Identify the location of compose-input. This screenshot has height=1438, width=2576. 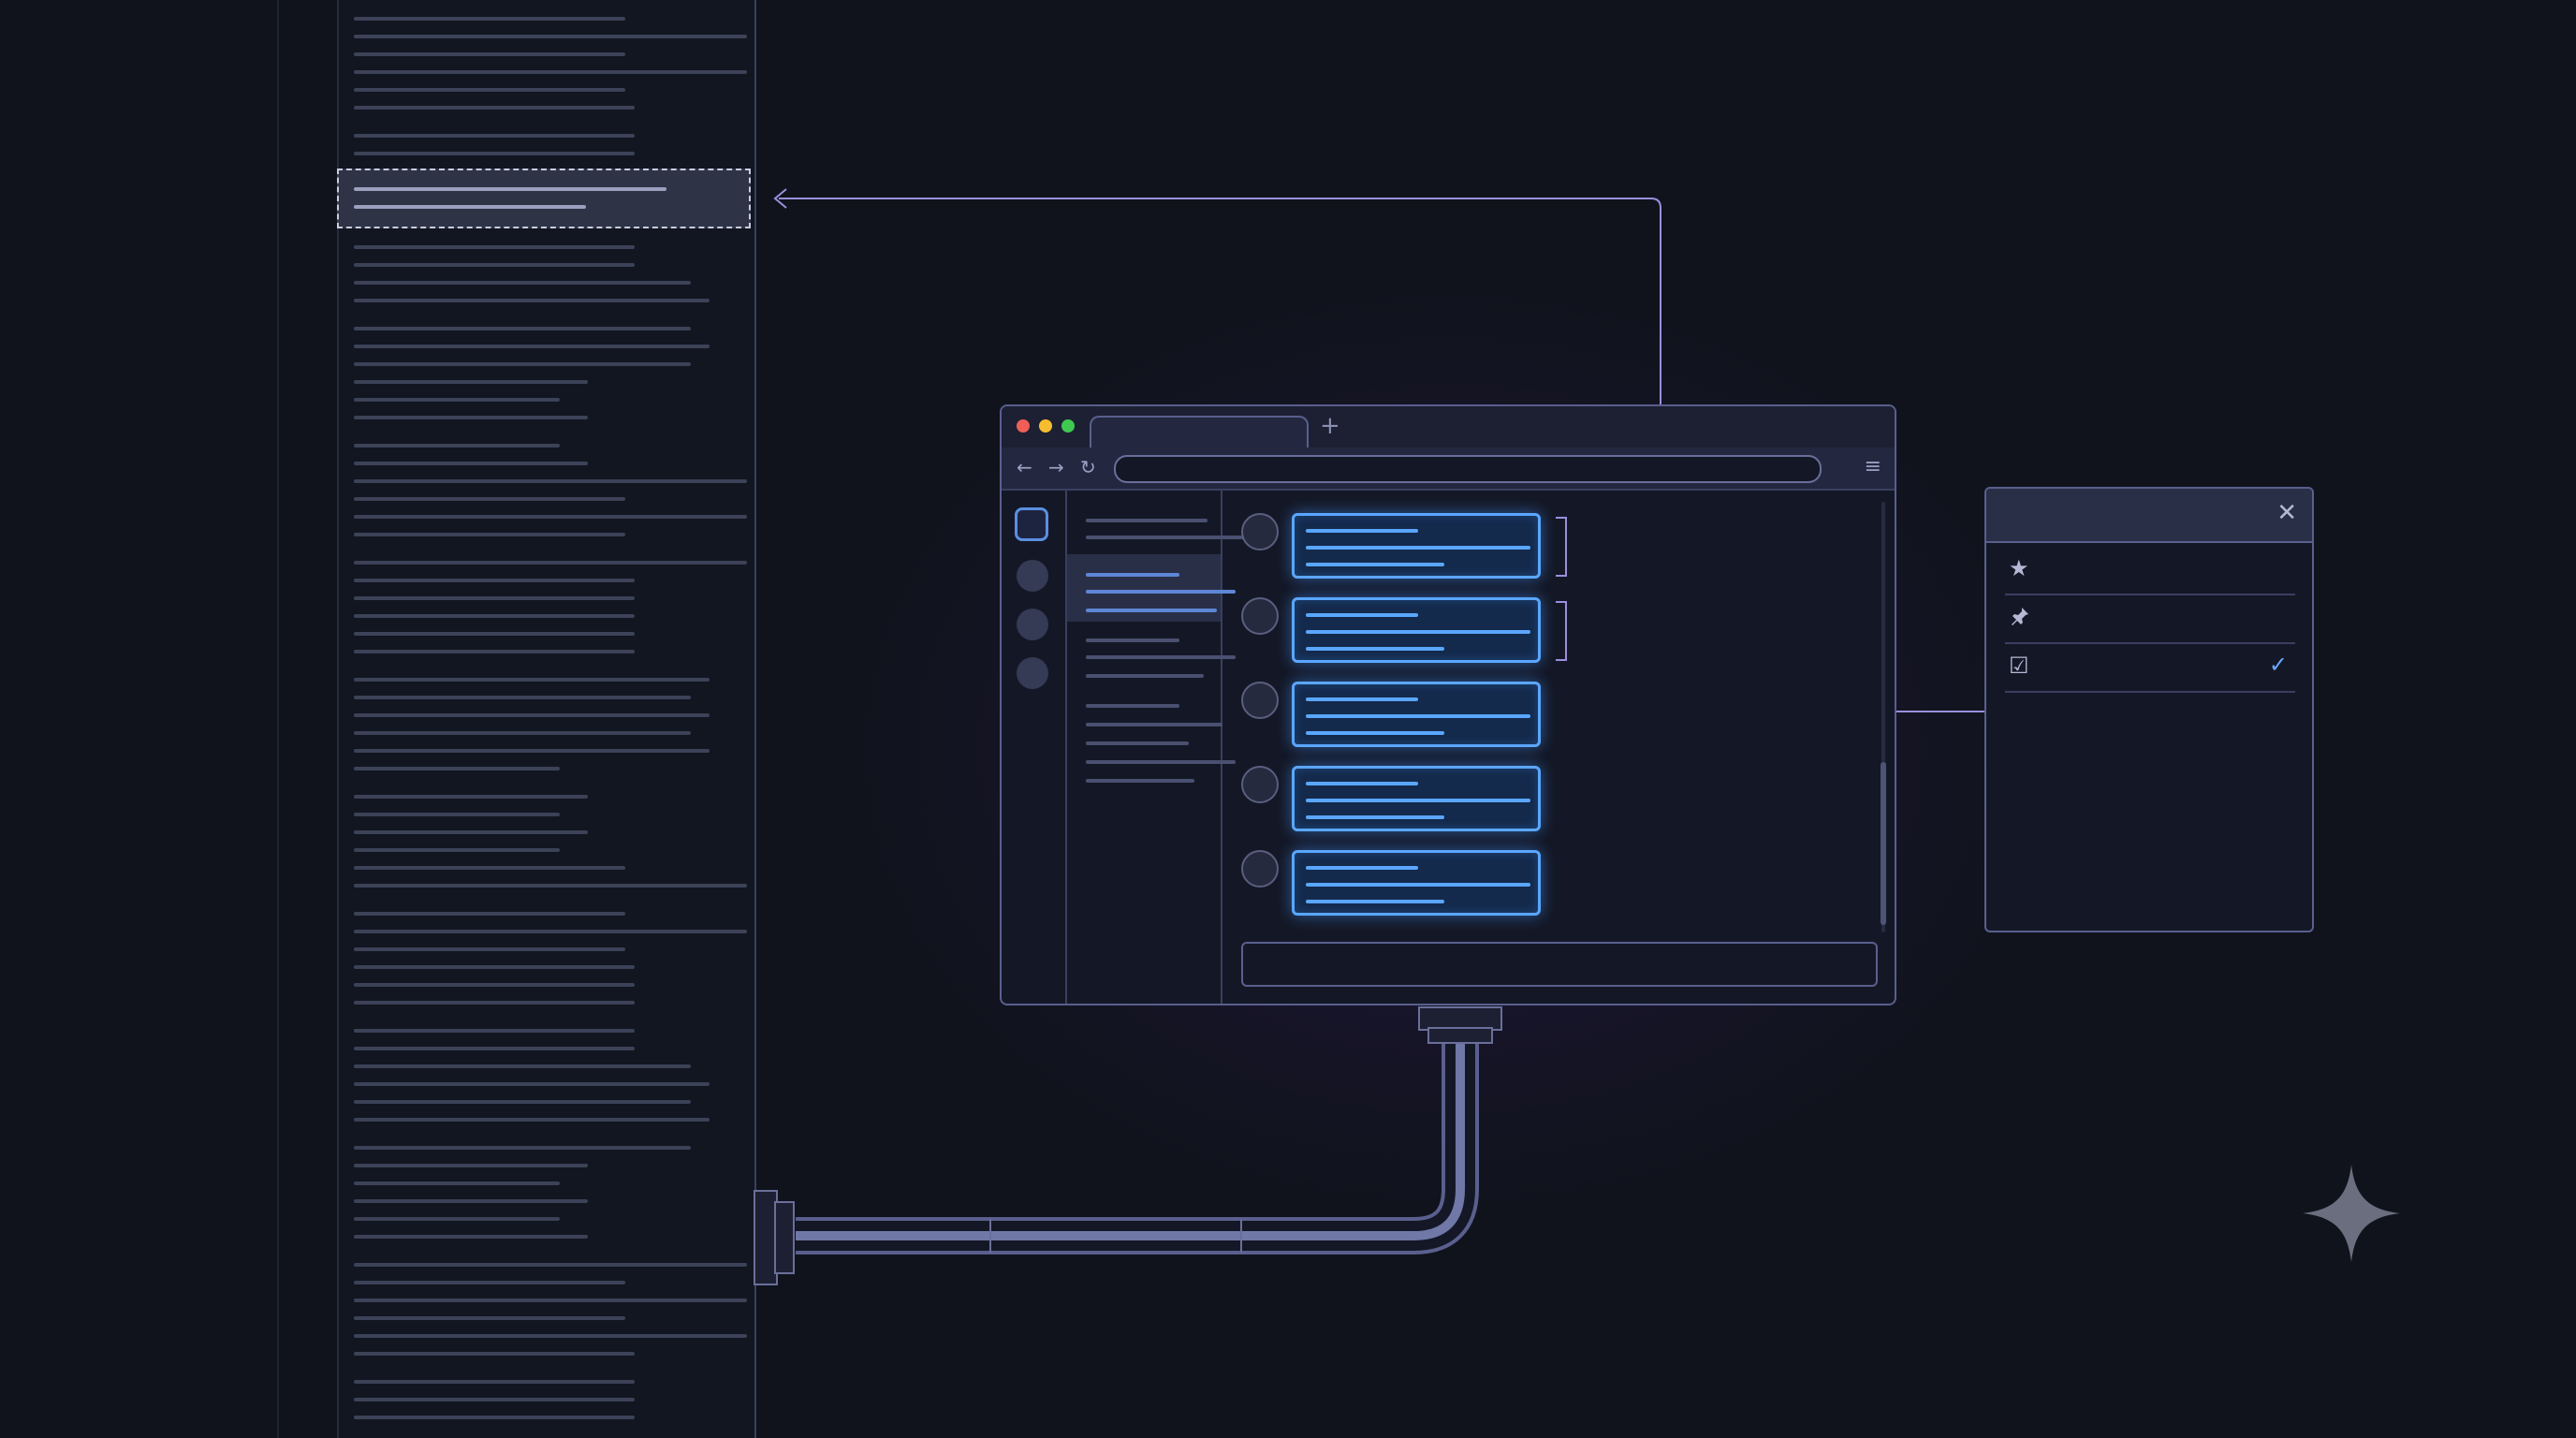
(1560, 964).